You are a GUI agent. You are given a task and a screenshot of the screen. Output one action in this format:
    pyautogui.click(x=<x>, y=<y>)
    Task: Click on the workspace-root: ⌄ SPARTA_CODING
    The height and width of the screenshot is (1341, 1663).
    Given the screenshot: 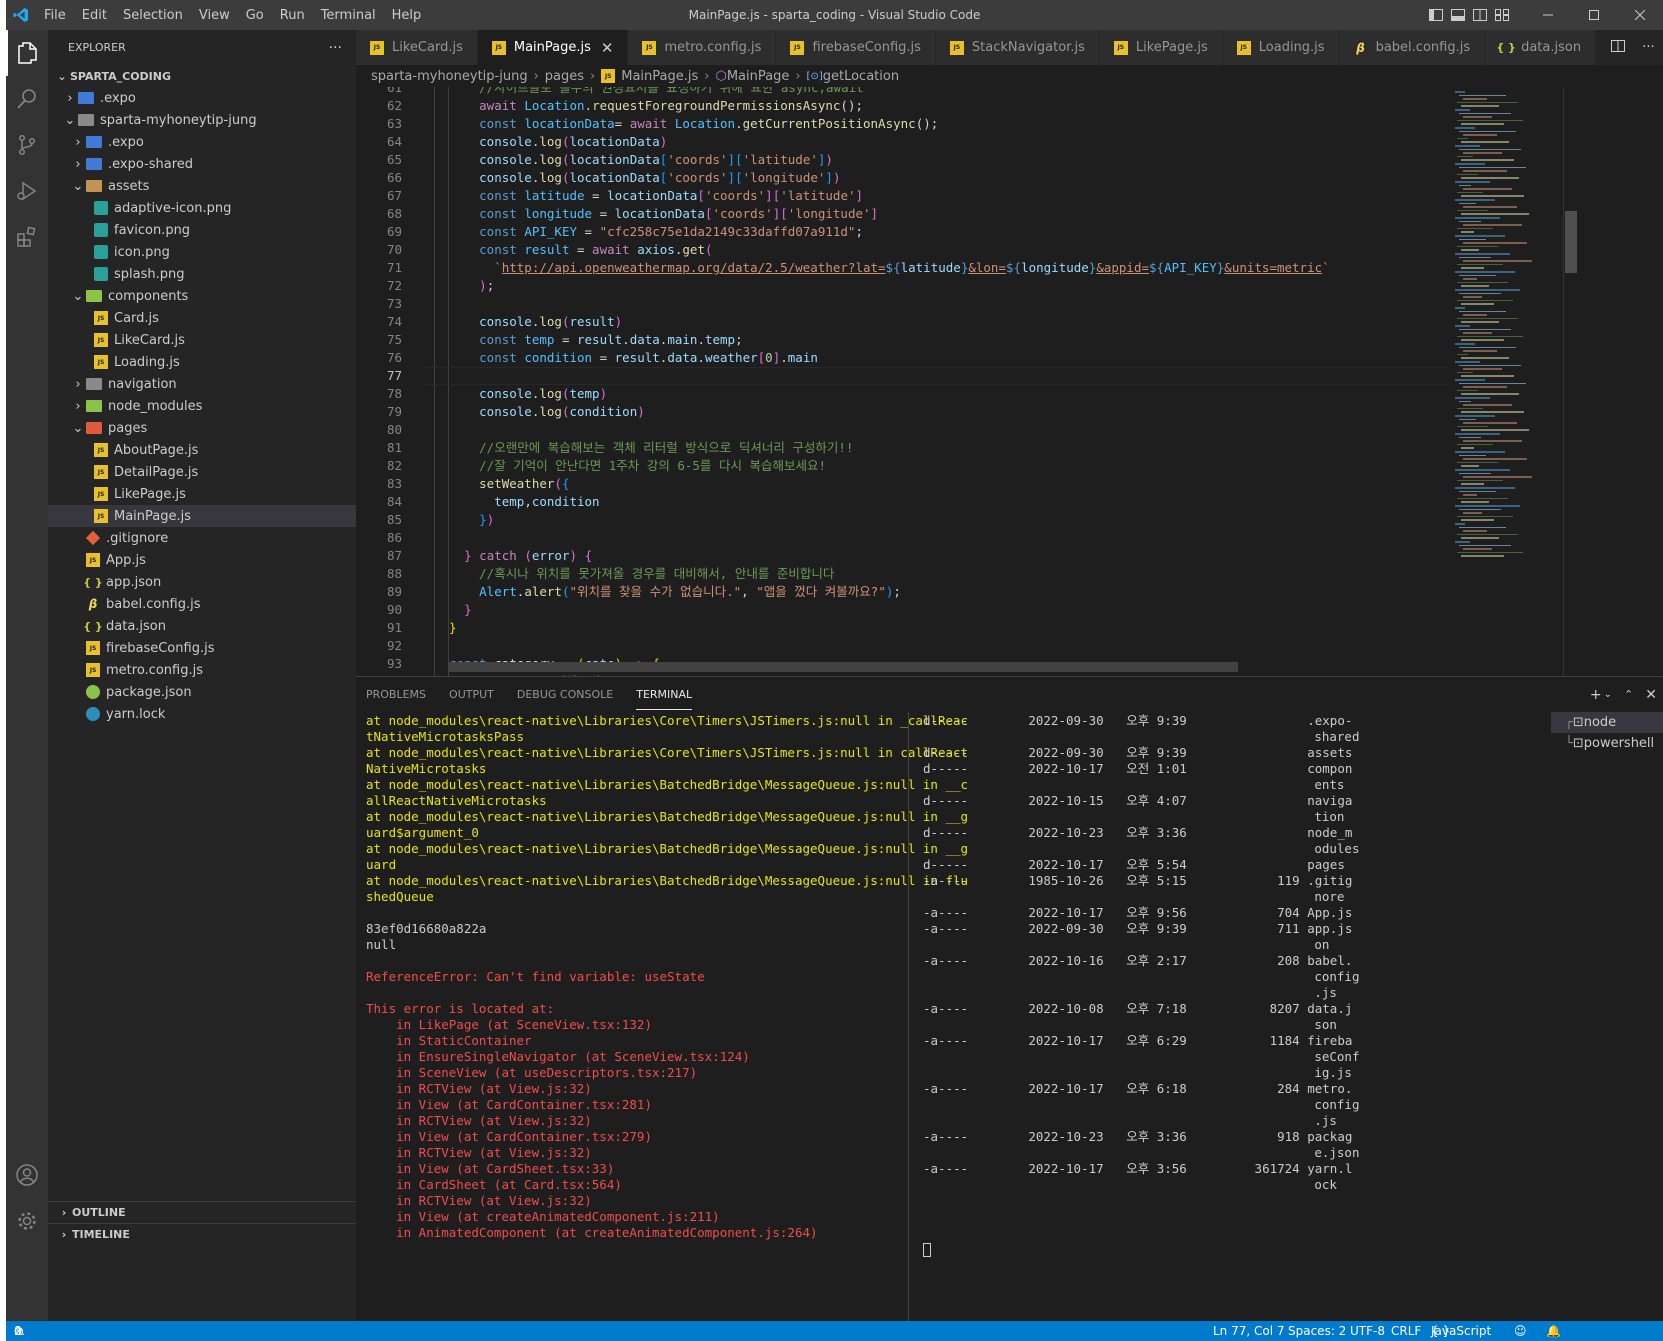 What is the action you would take?
    pyautogui.click(x=202, y=76)
    